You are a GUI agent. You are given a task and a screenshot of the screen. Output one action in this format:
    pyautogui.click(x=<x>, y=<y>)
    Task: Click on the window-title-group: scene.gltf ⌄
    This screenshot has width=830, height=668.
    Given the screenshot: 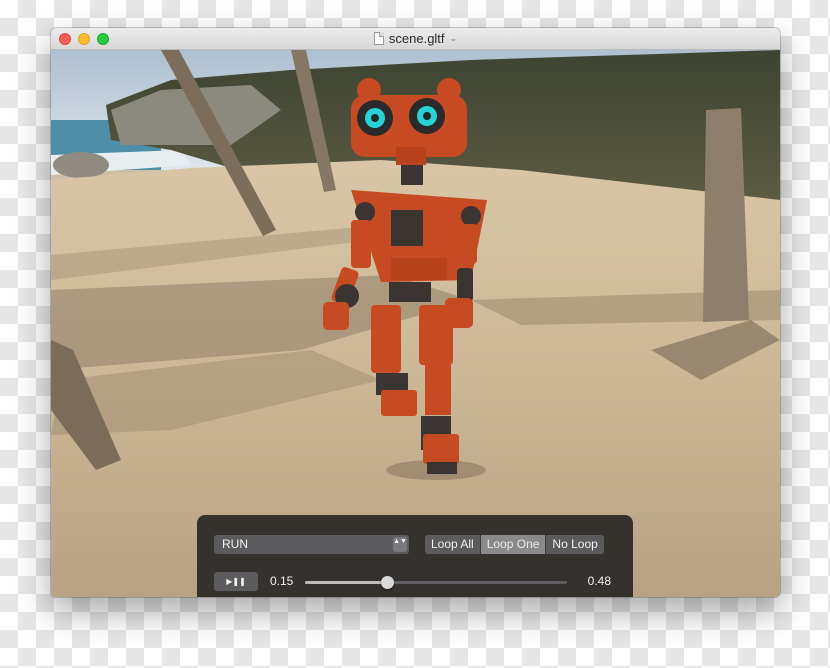 What is the action you would take?
    pyautogui.click(x=415, y=38)
    